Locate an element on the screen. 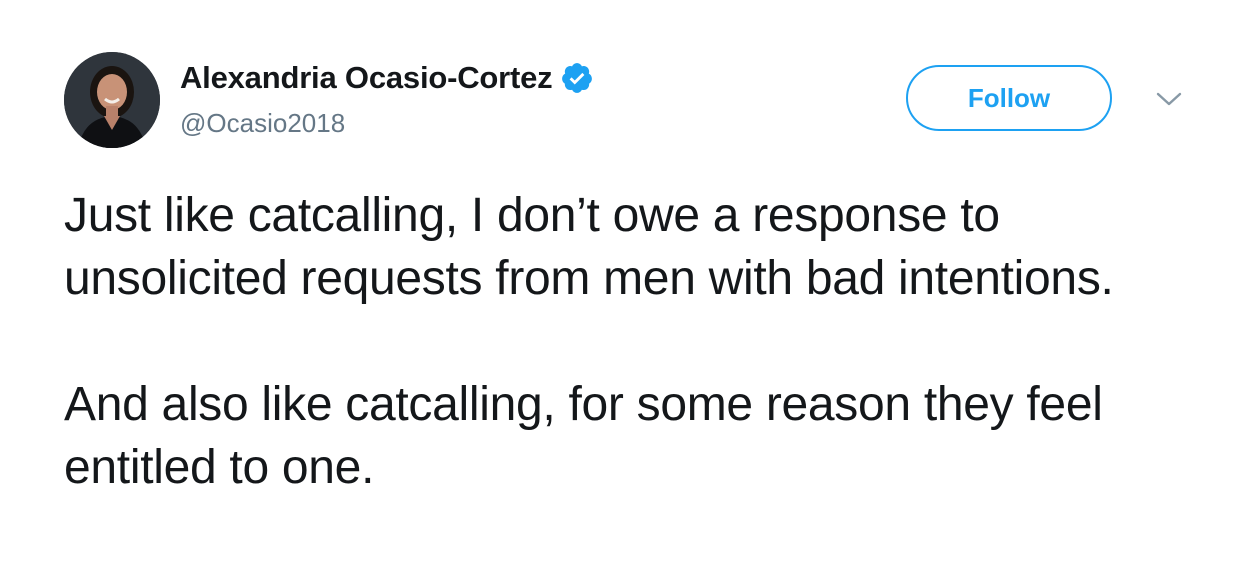  author-name-row: Alexandria Ocasio-Cortez is located at coordinates (387, 78).